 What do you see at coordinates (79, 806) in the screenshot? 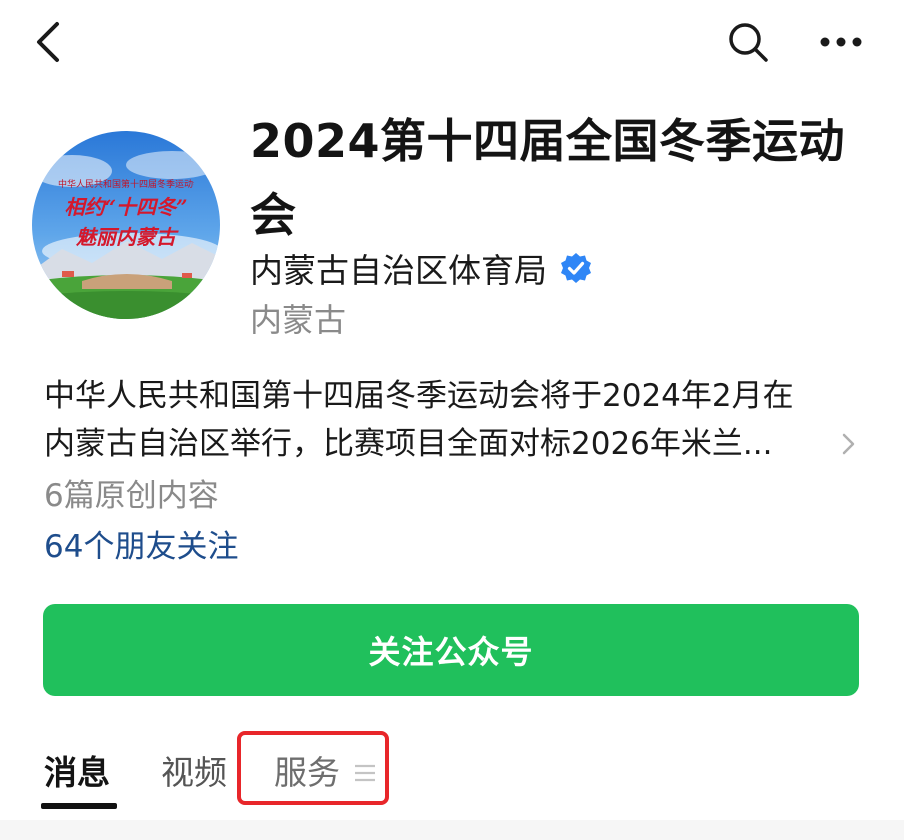
I see `tab-selected-indicator` at bounding box center [79, 806].